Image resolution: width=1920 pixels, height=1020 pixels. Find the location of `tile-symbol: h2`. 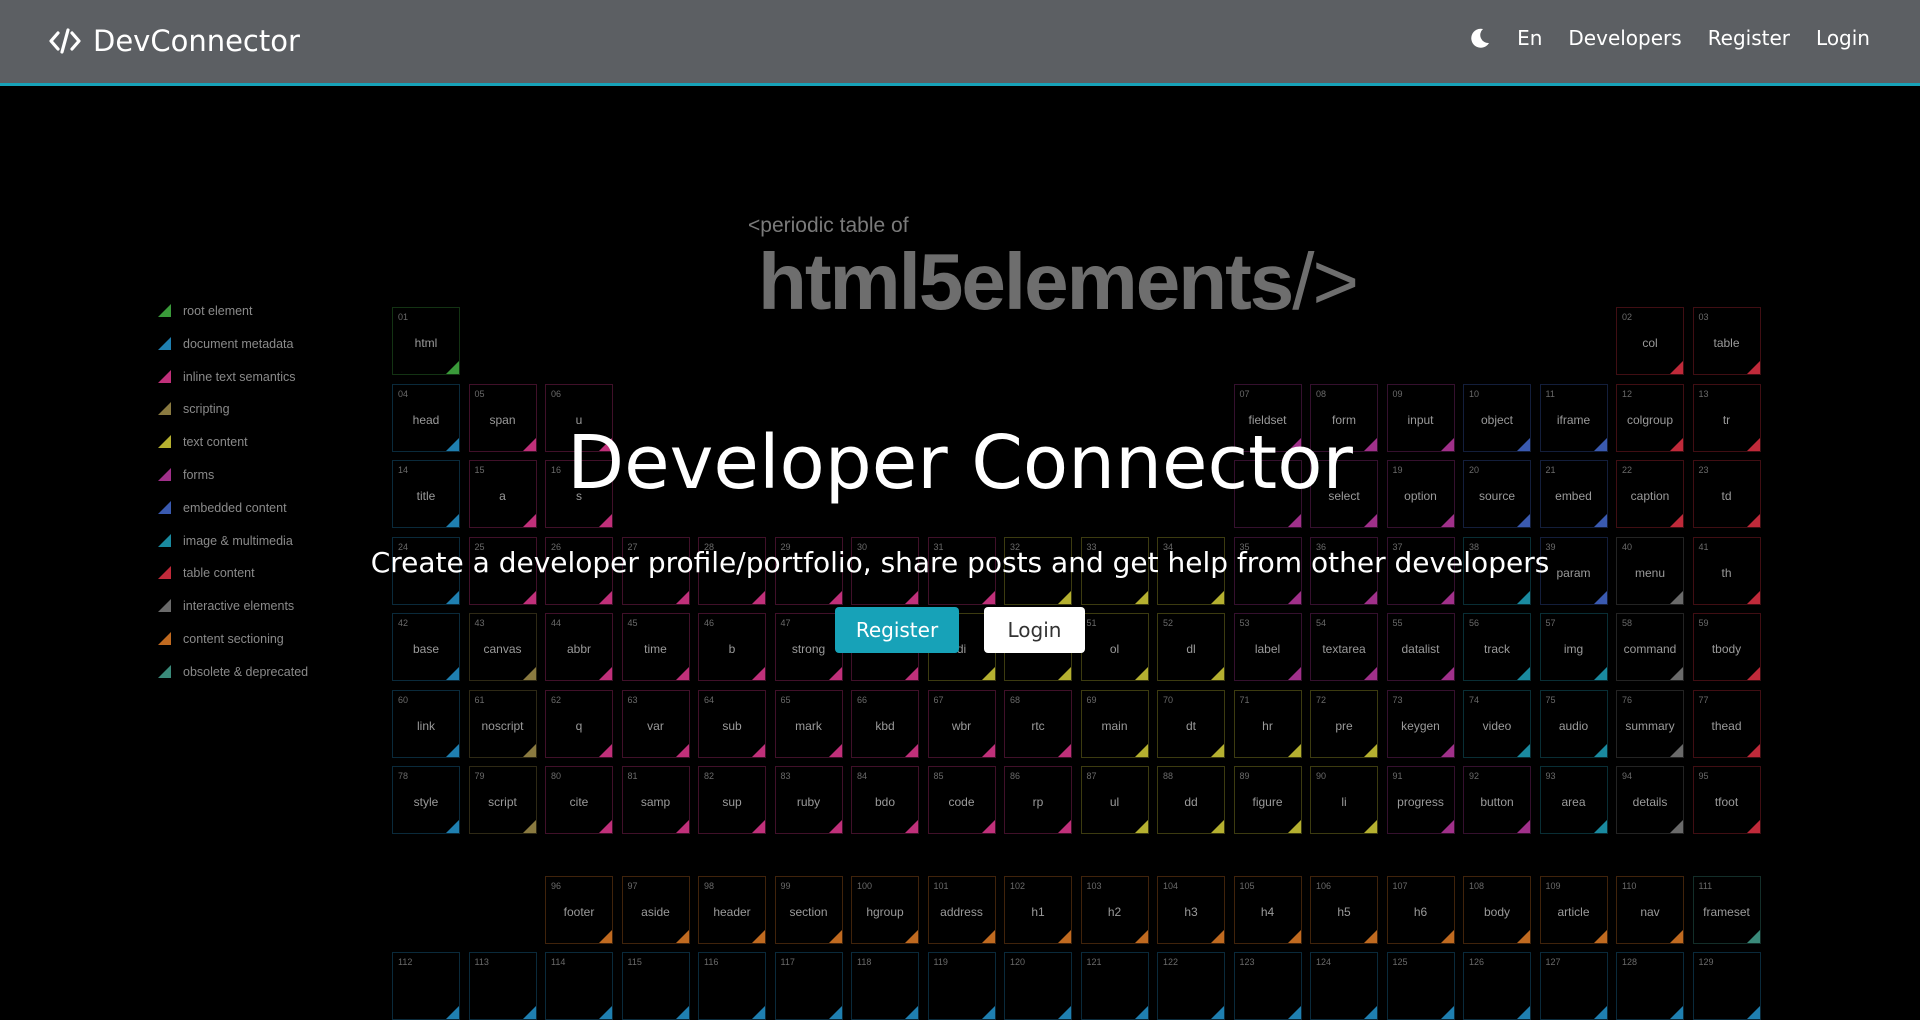

tile-symbol: h2 is located at coordinates (1114, 912).